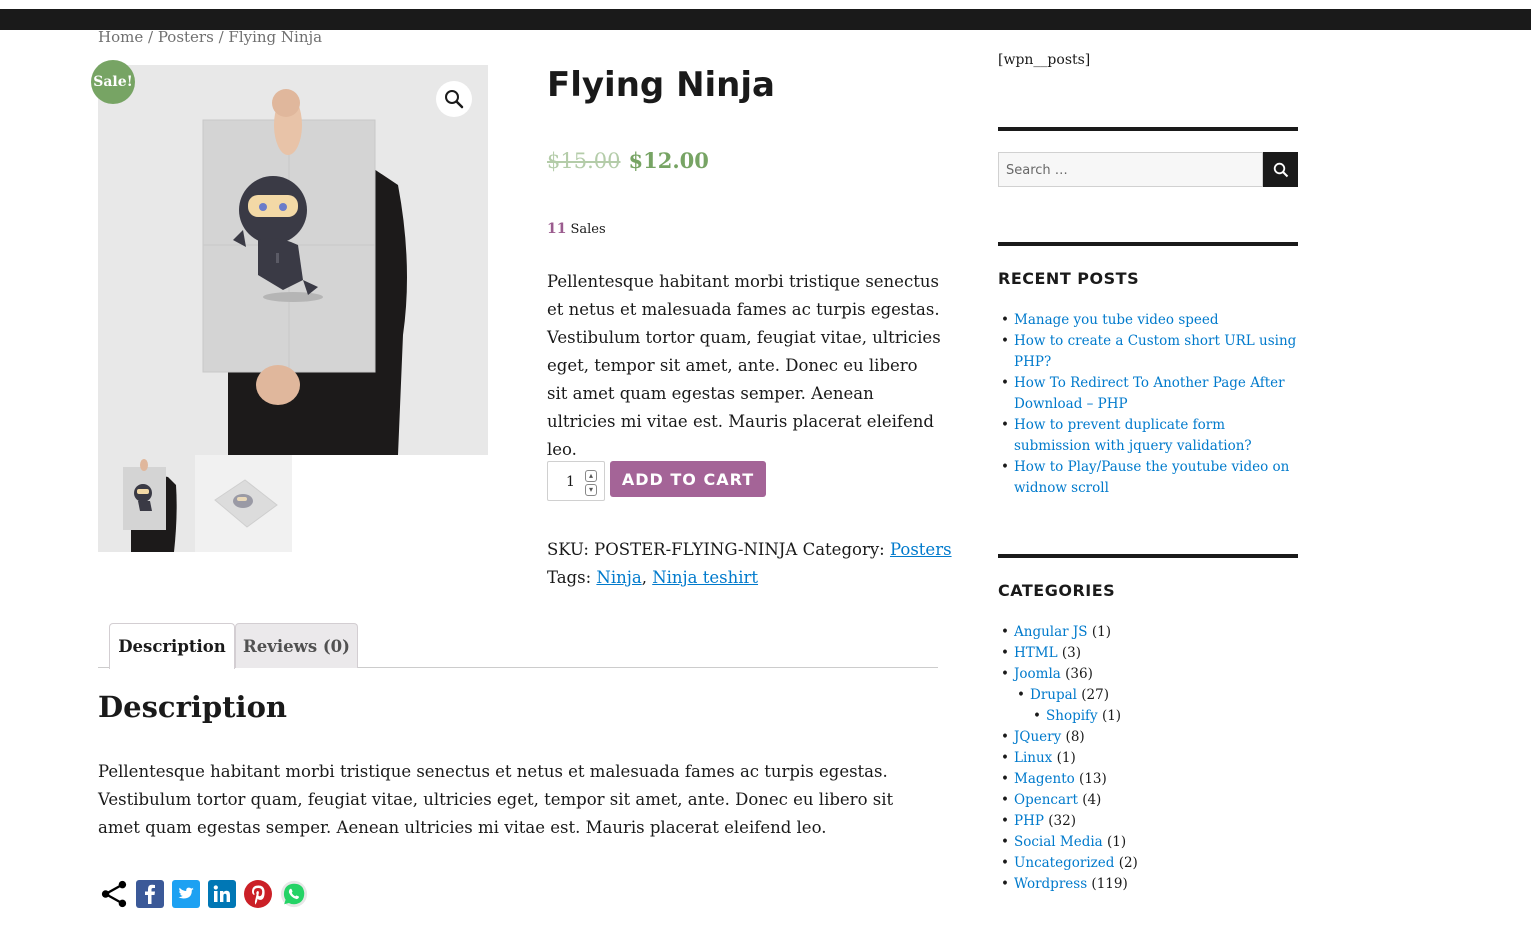 Image resolution: width=1531 pixels, height=931 pixels. I want to click on quantity-spinner: ▴ ▾, so click(591, 483).